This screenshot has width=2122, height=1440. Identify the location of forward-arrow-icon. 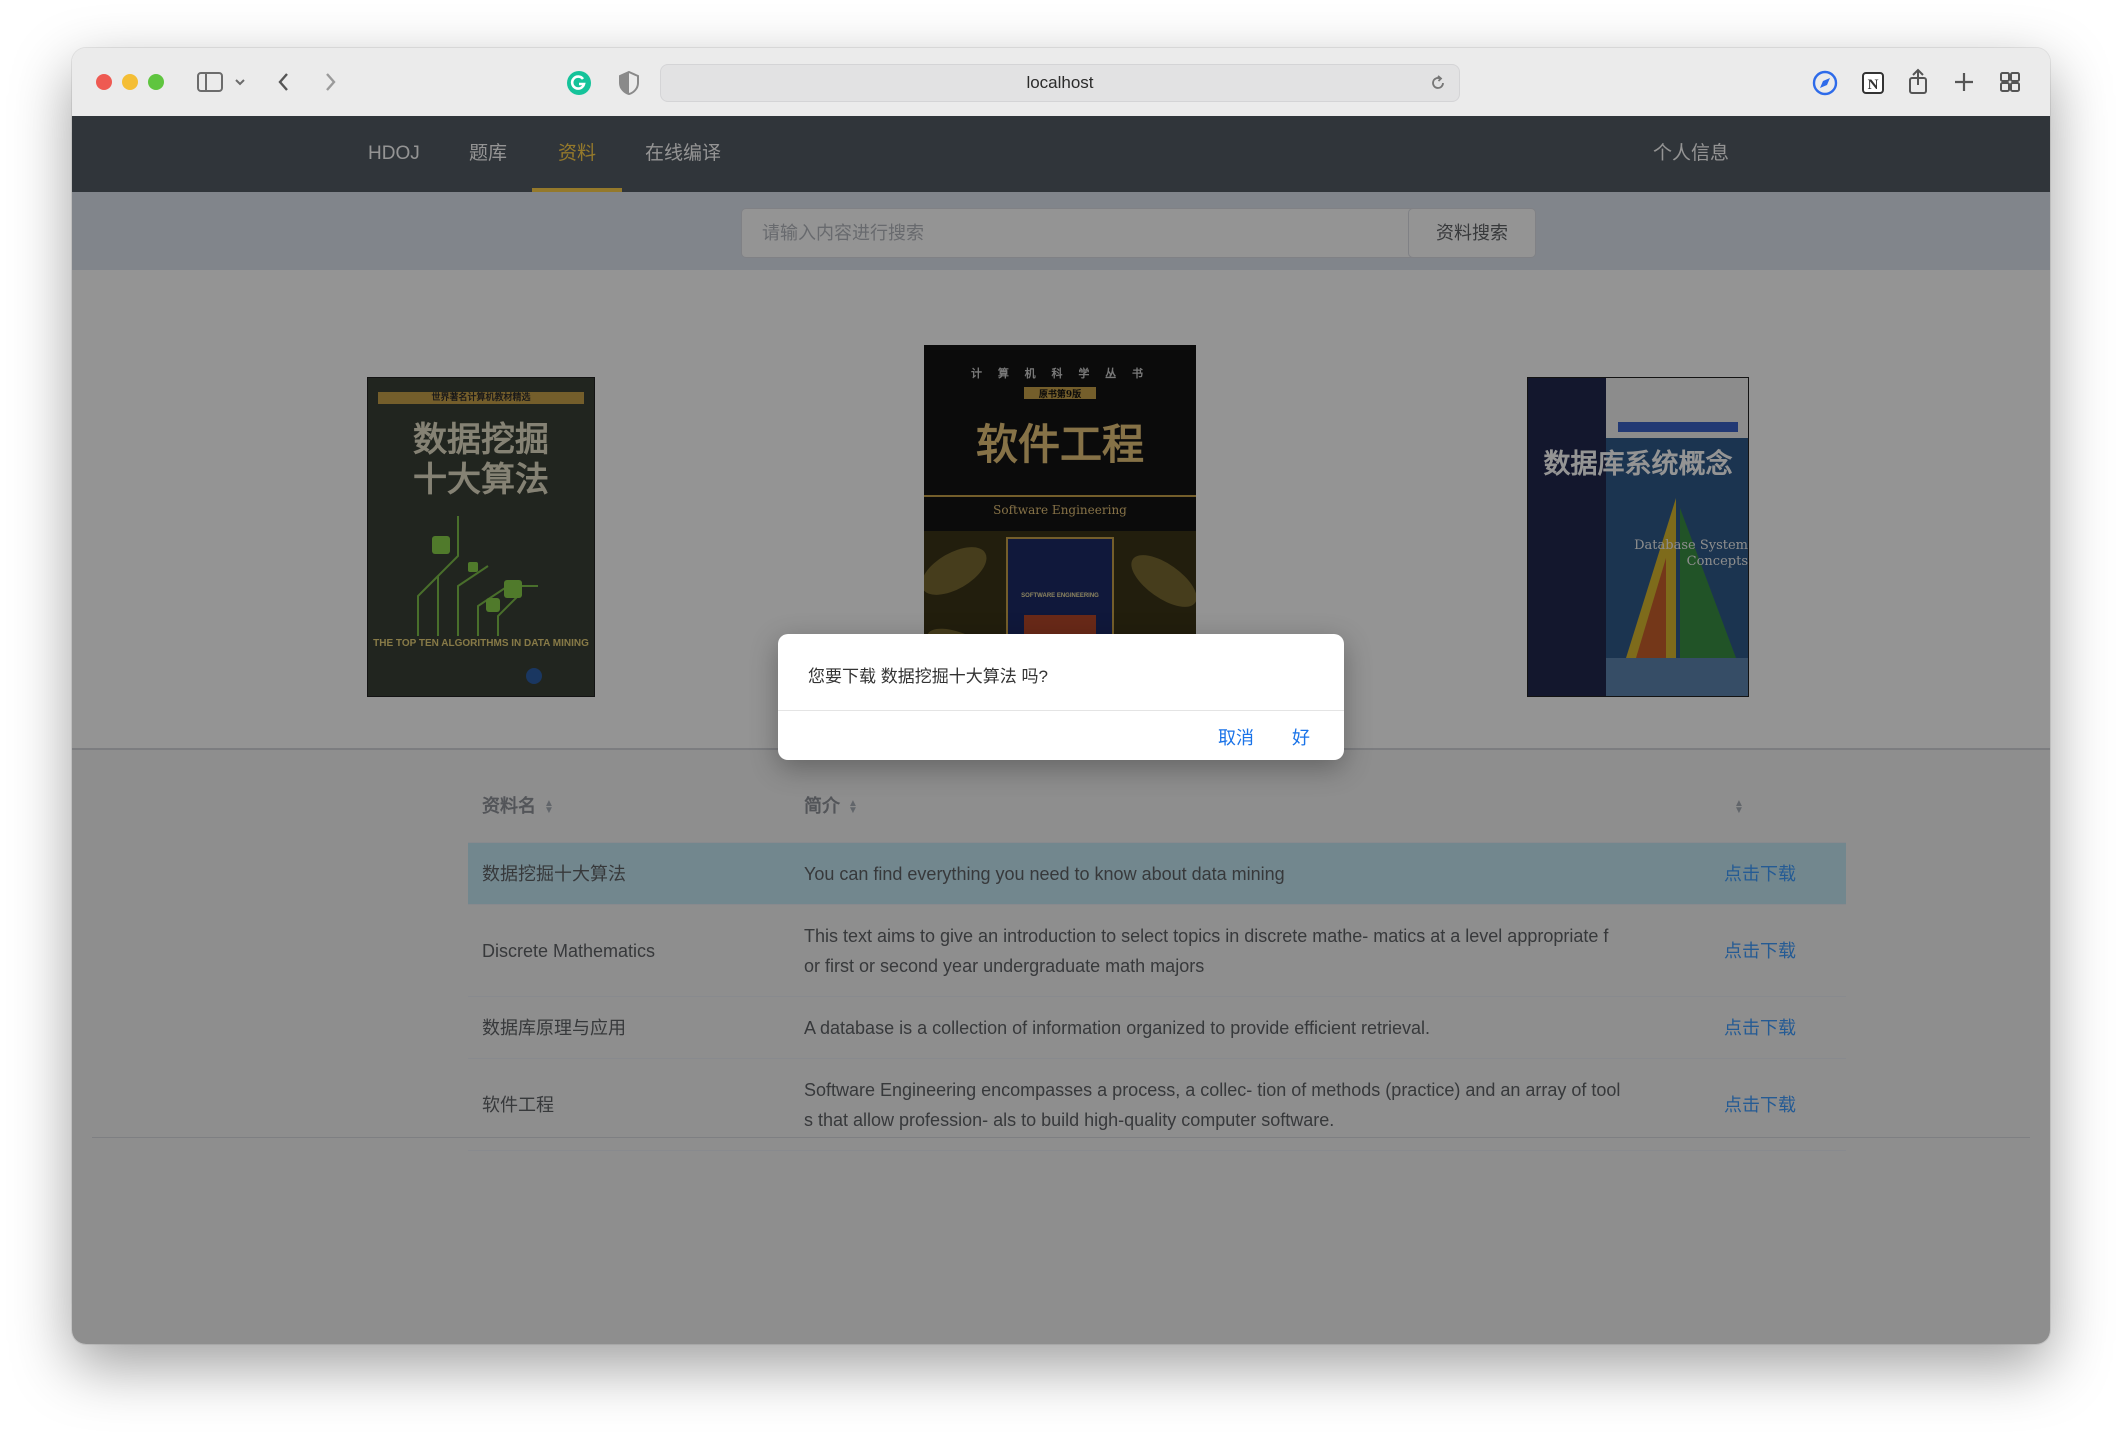
(330, 82).